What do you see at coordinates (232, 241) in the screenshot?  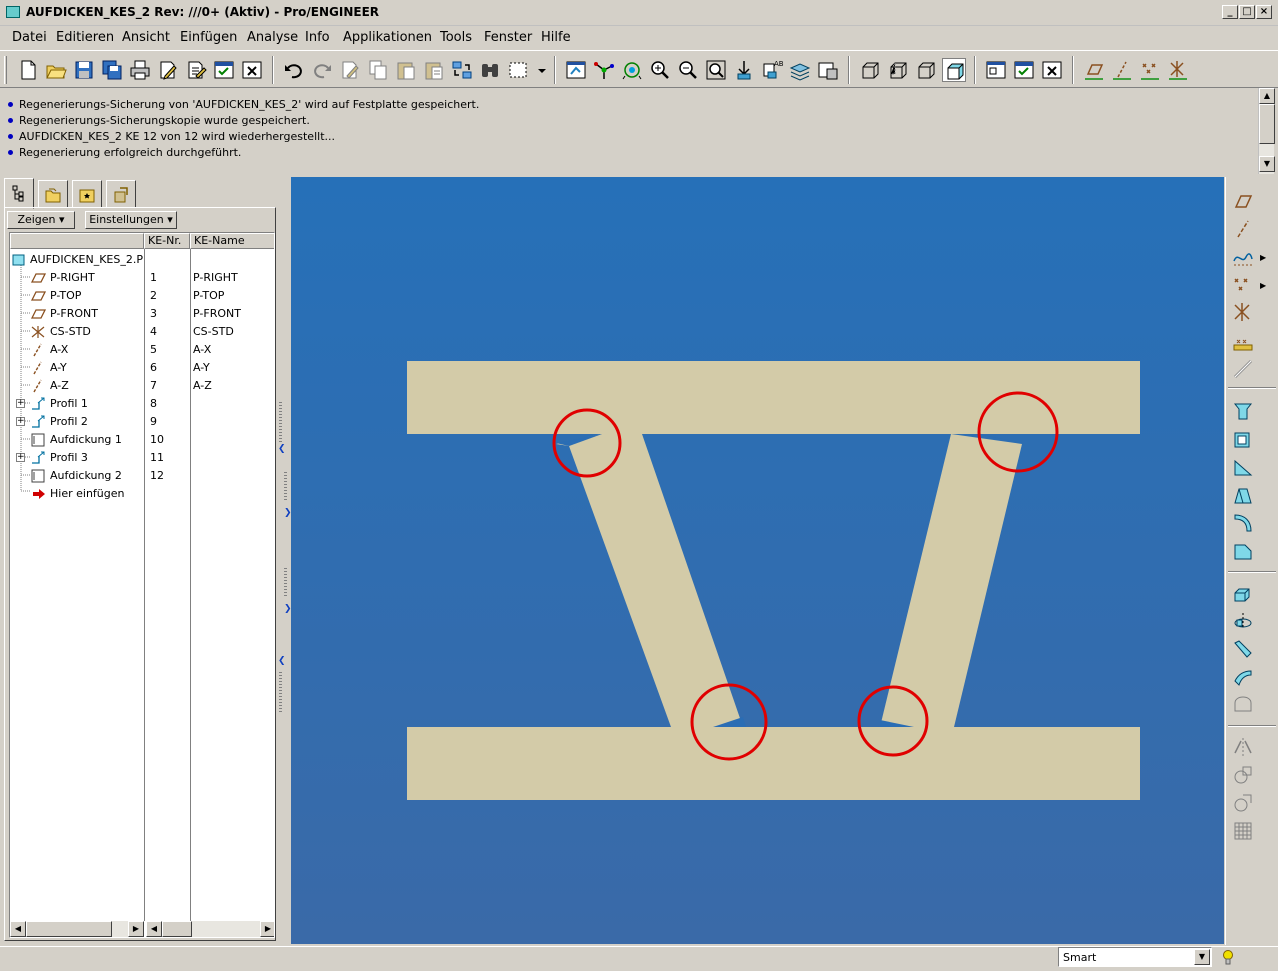 I see `column-header-ke-name: KE-Name` at bounding box center [232, 241].